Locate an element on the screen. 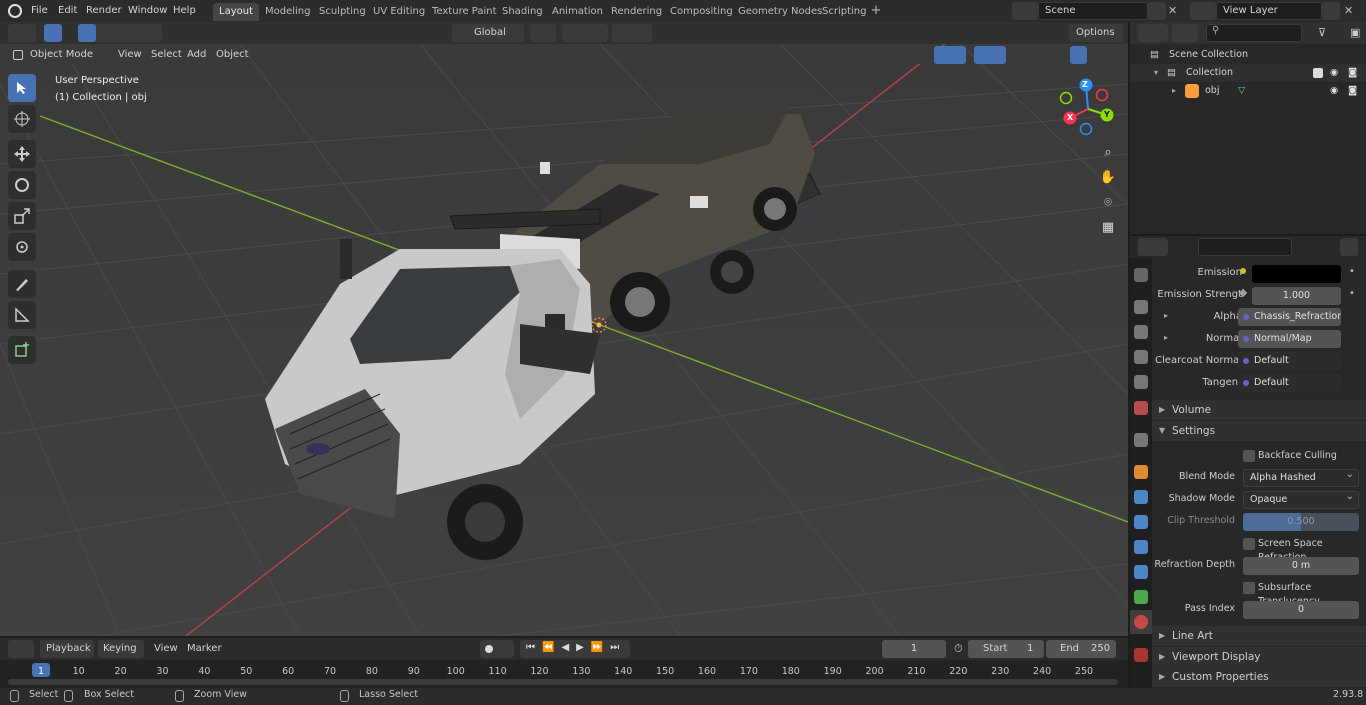 The image size is (1366, 705). emission-color-swatch is located at coordinates (1296, 274).